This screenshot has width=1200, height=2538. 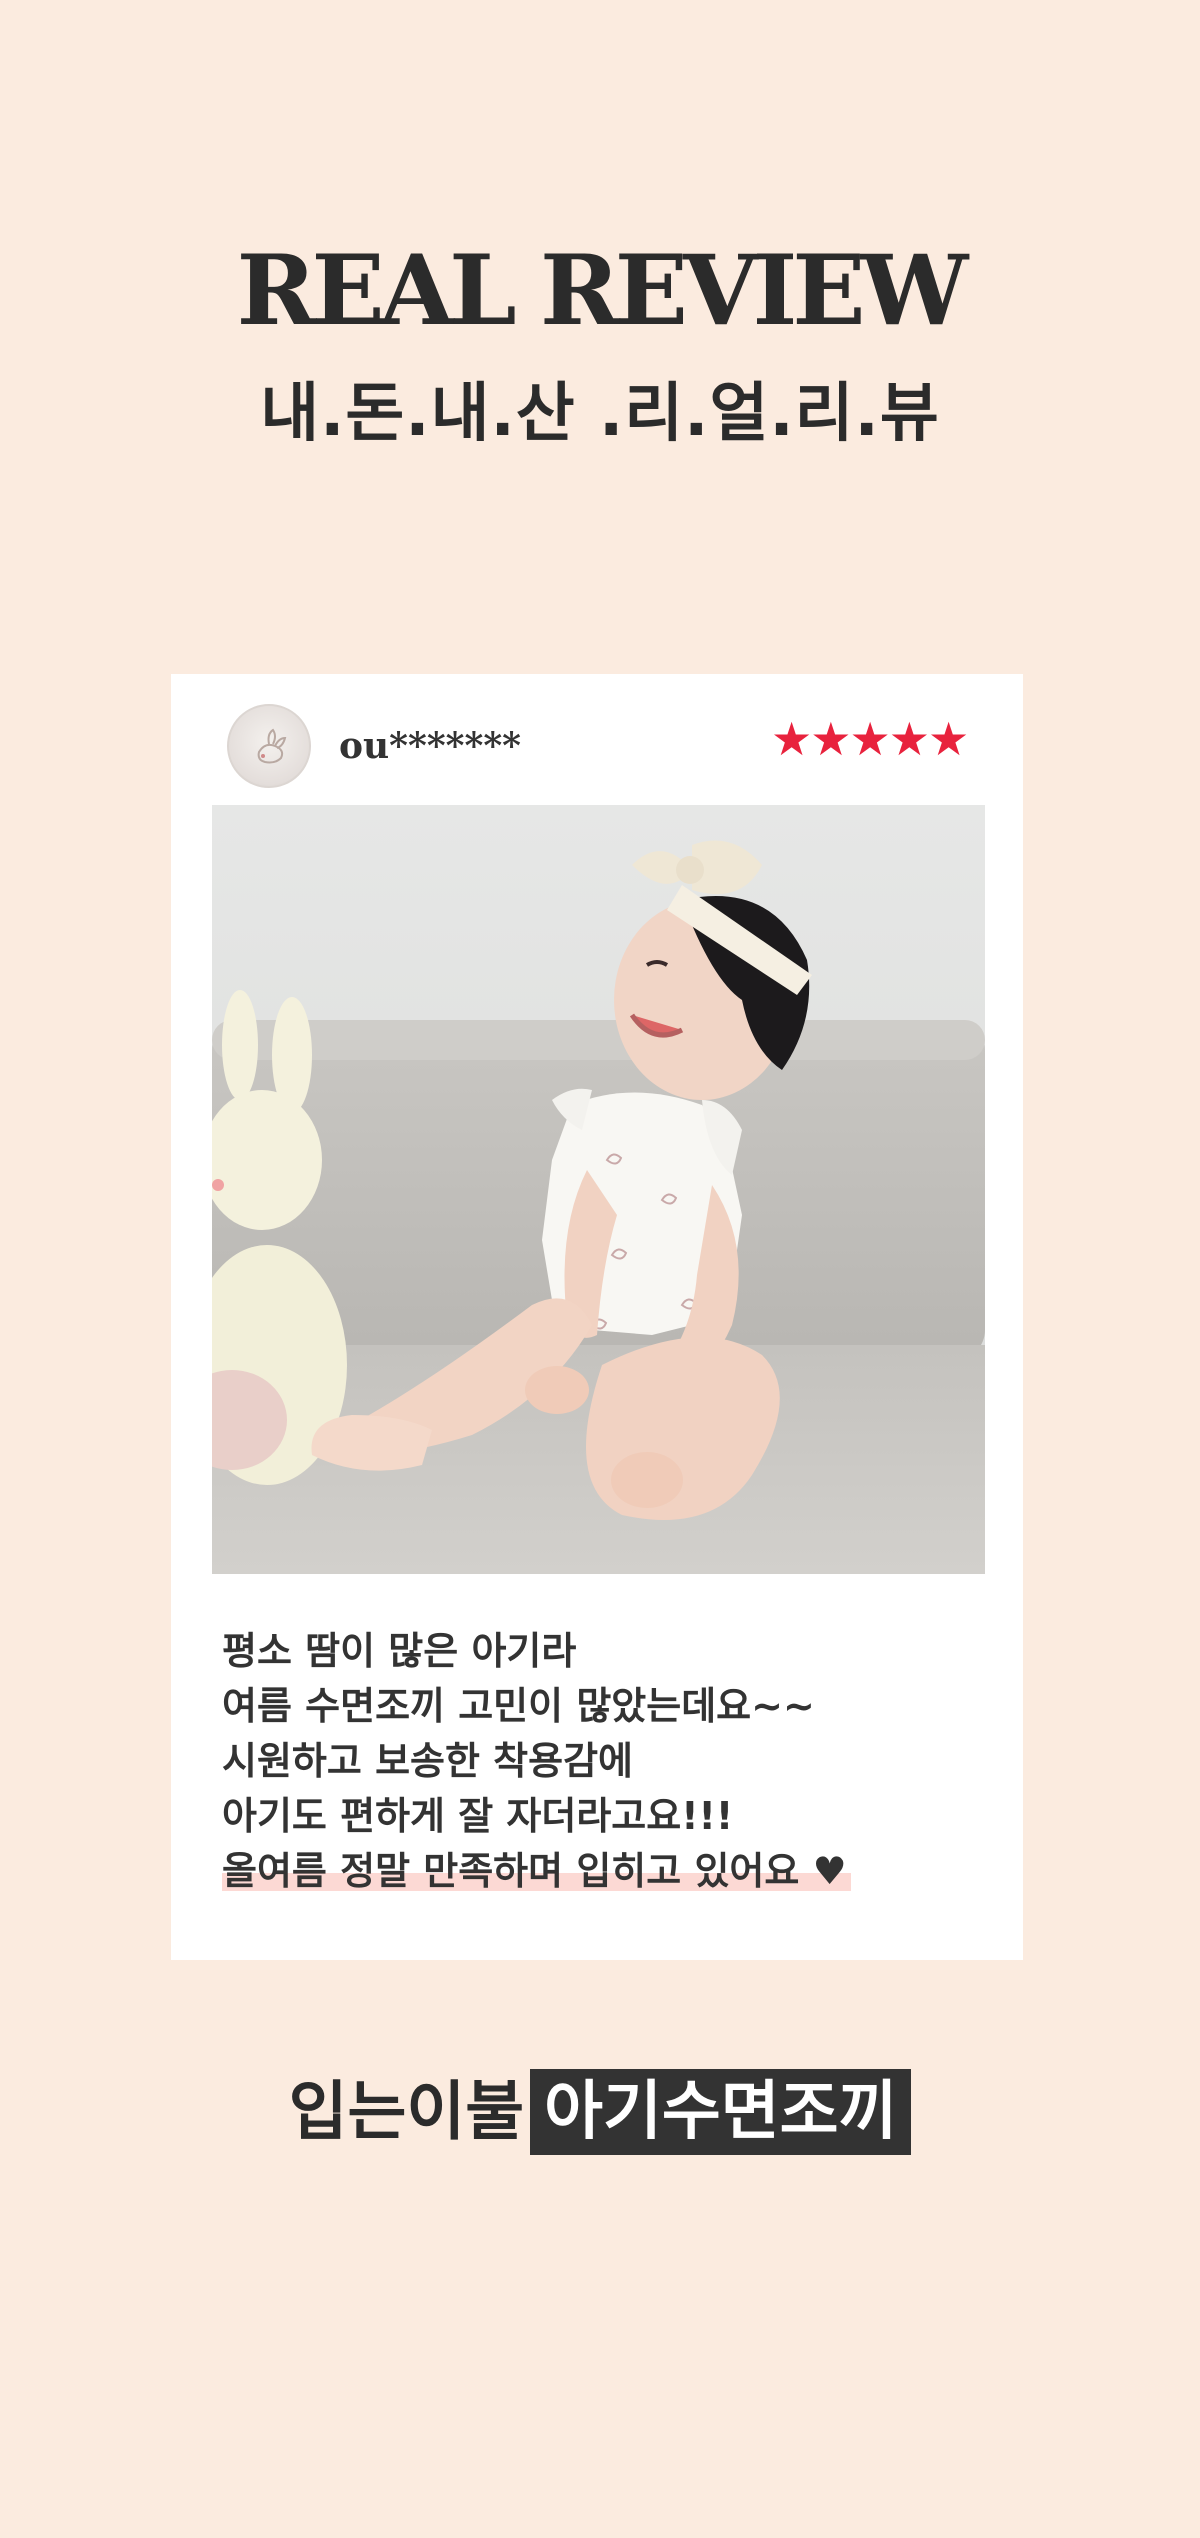 What do you see at coordinates (721, 2112) in the screenshot?
I see `footer-boxed-text: 아기수면조끼` at bounding box center [721, 2112].